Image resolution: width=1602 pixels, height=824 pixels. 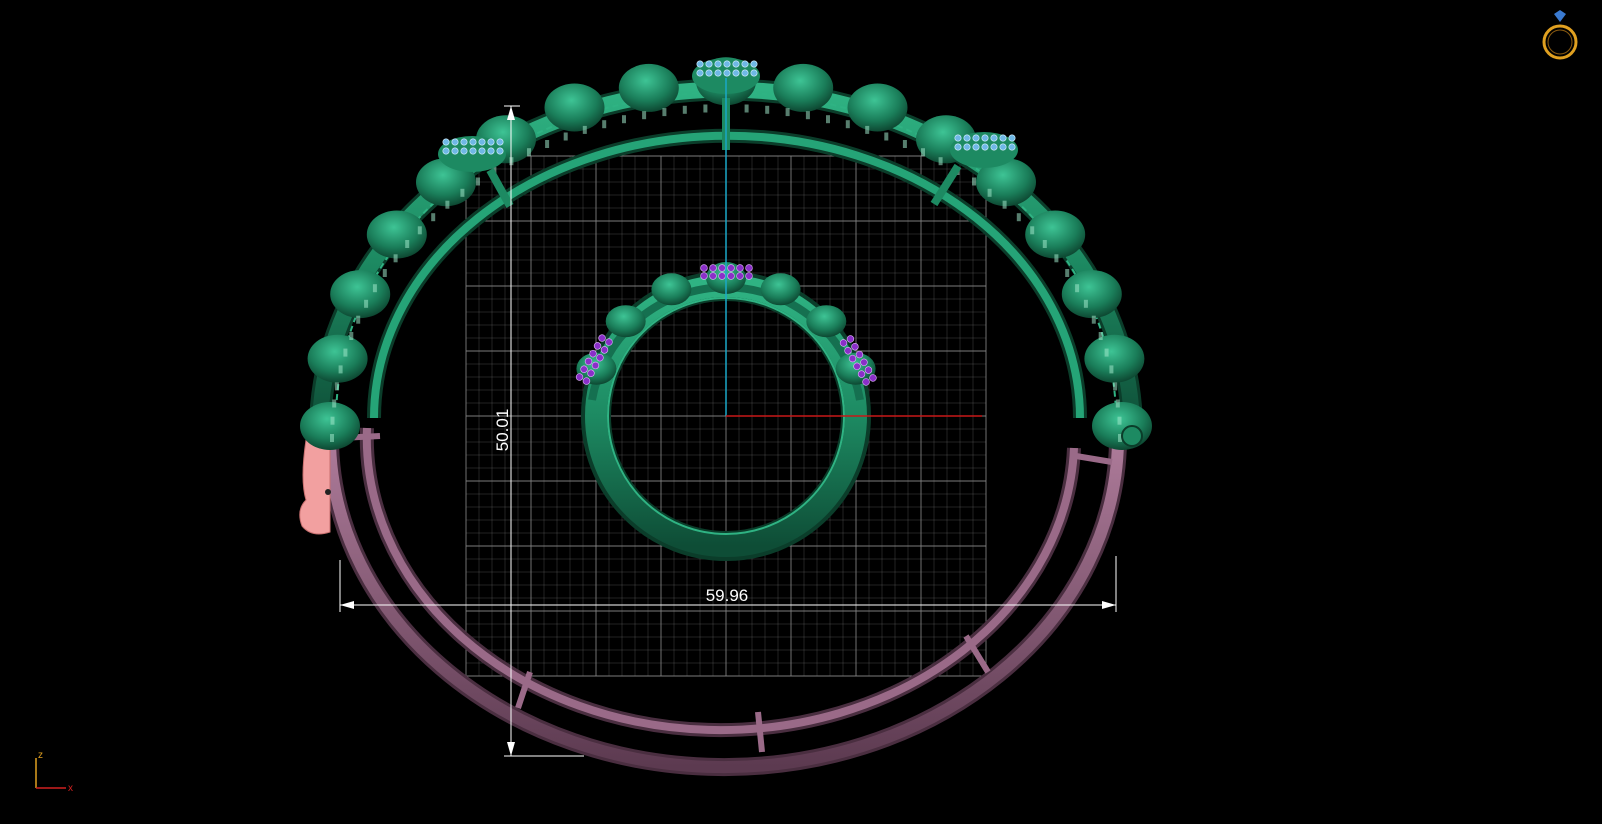 I want to click on width-dimension: 59.96, so click(x=728, y=584).